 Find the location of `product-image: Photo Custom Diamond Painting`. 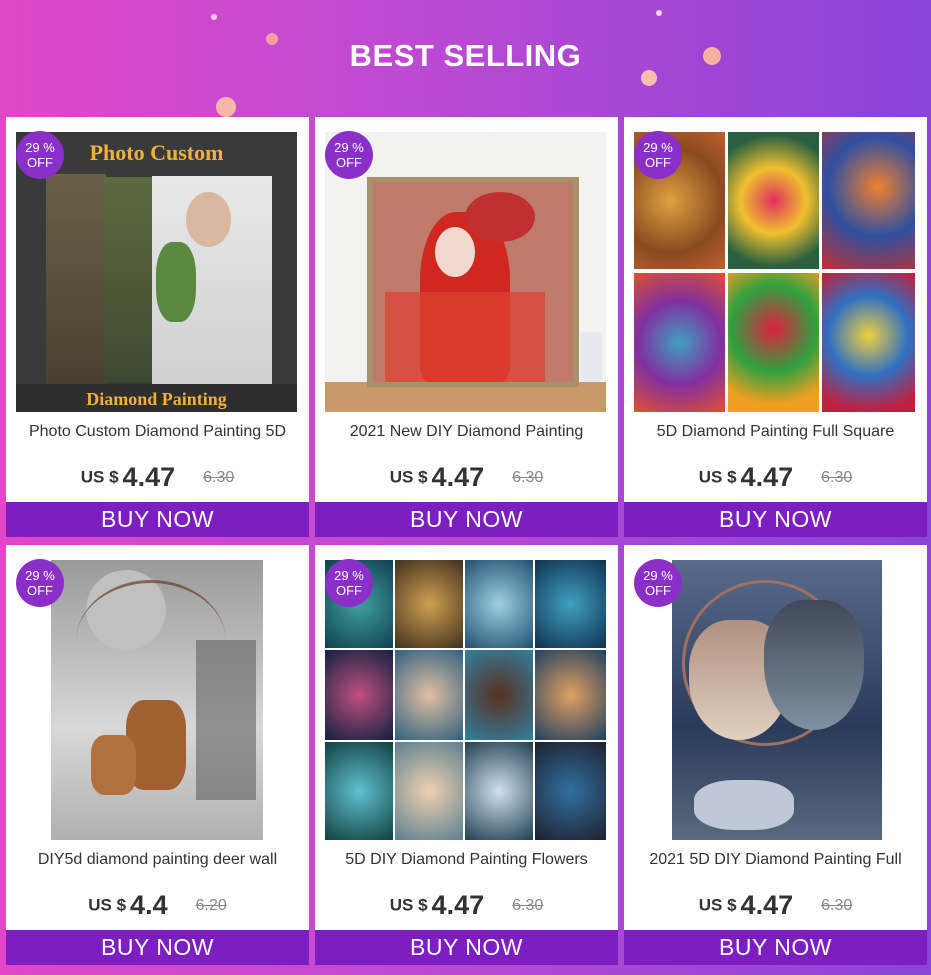

product-image: Photo Custom Diamond Painting is located at coordinates (156, 272).